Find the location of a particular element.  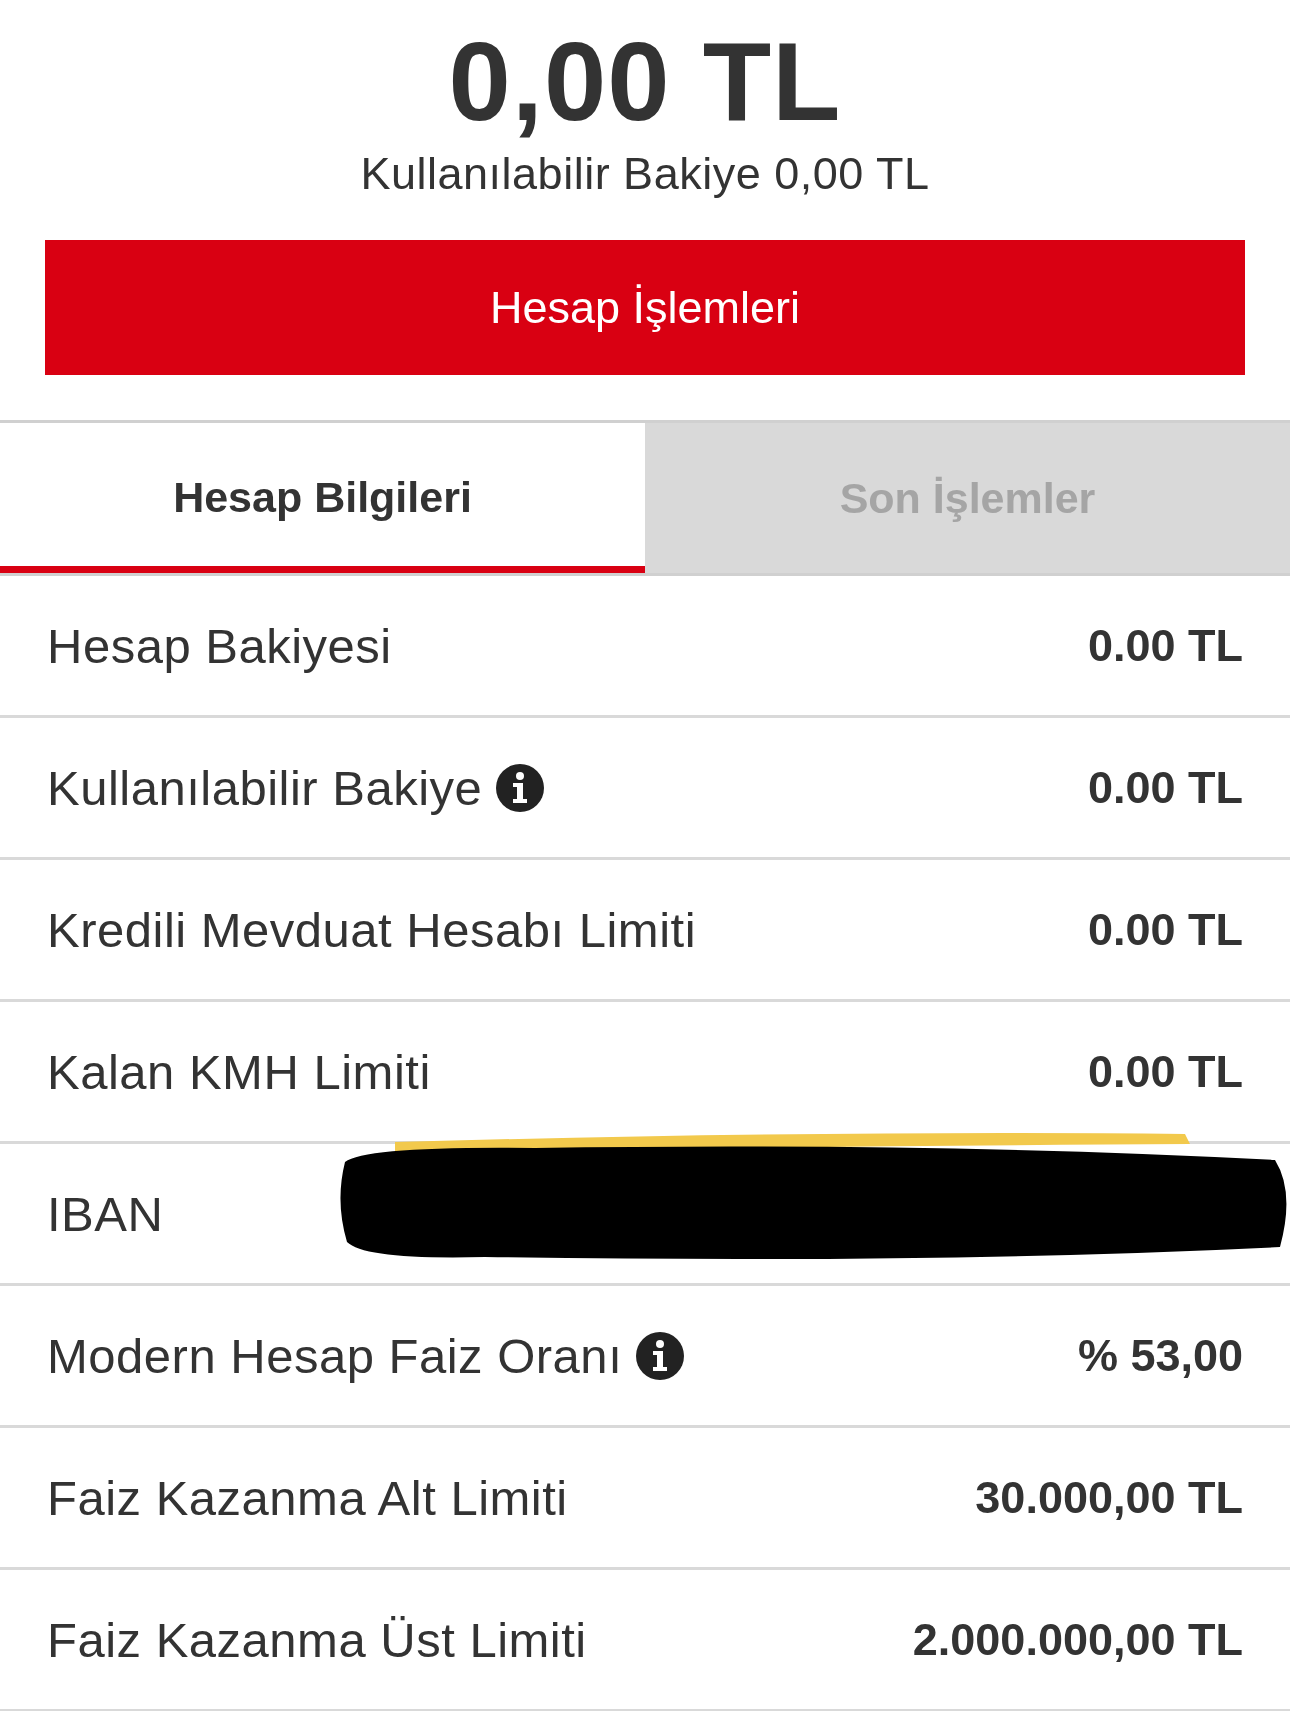

row-label: IBAN is located at coordinates (105, 1213).